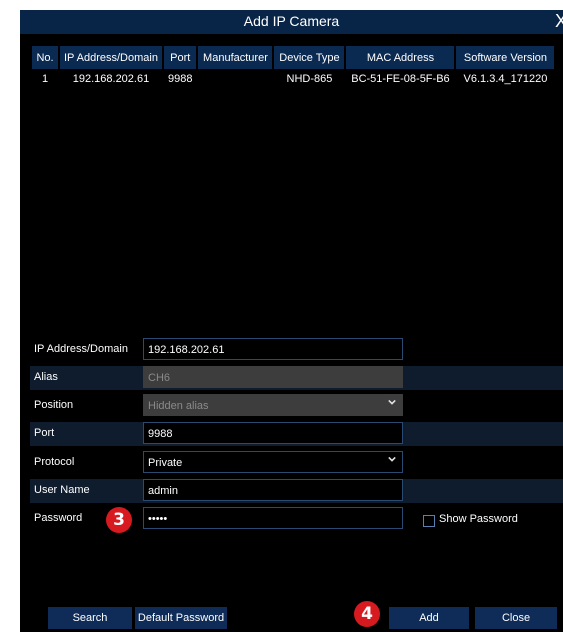 Image resolution: width=563 pixels, height=632 pixels. What do you see at coordinates (235, 57) in the screenshot?
I see `column-header-manufacturer: Manufacturer` at bounding box center [235, 57].